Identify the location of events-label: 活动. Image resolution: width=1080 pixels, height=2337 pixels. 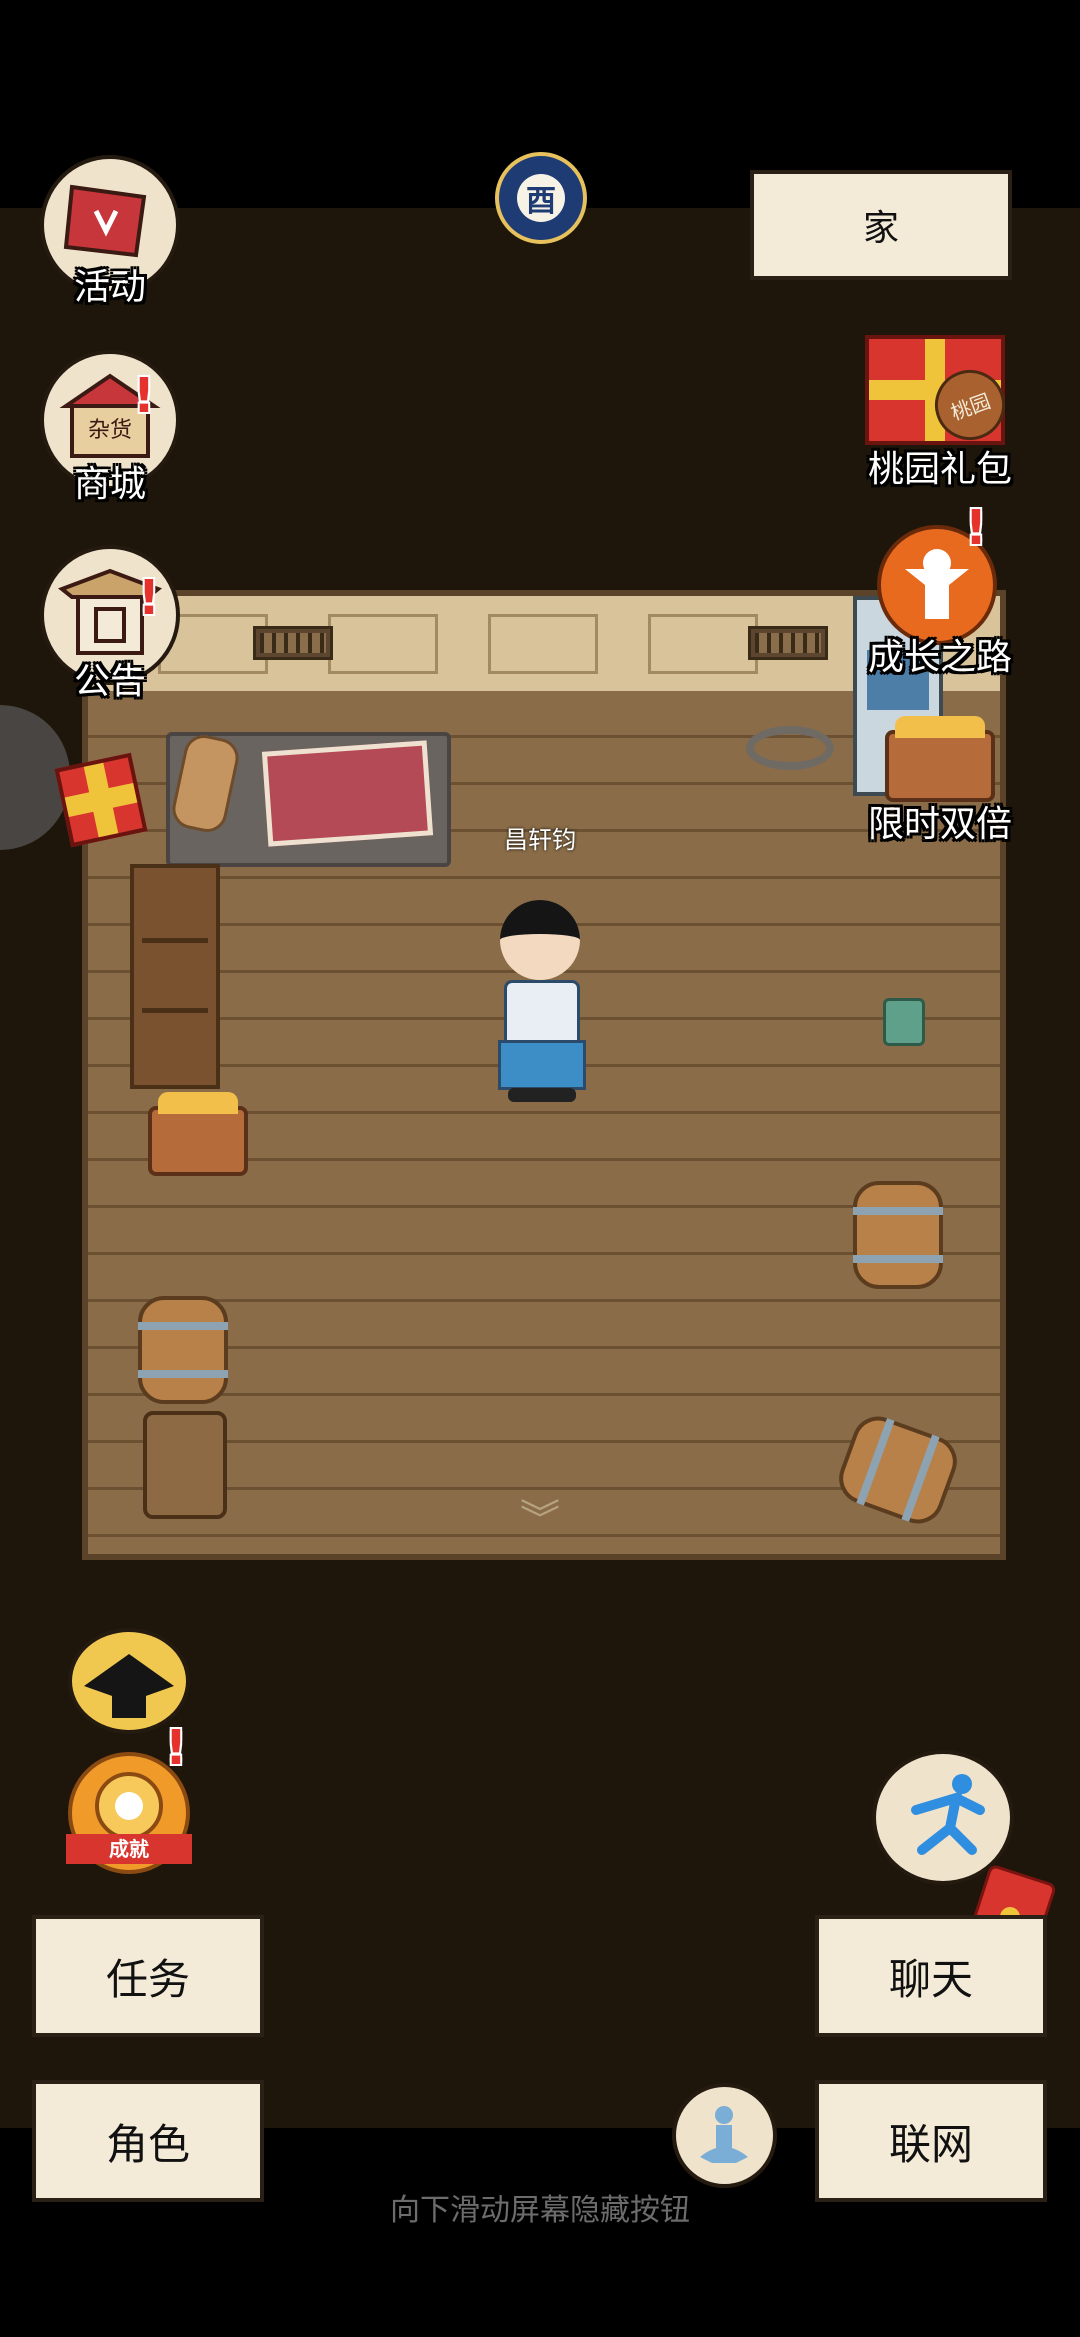
(109, 287).